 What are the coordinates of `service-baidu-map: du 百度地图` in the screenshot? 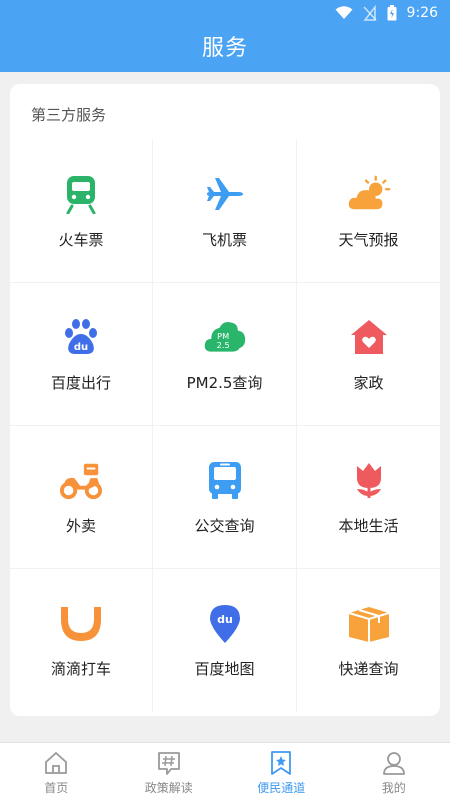 It's located at (225, 640).